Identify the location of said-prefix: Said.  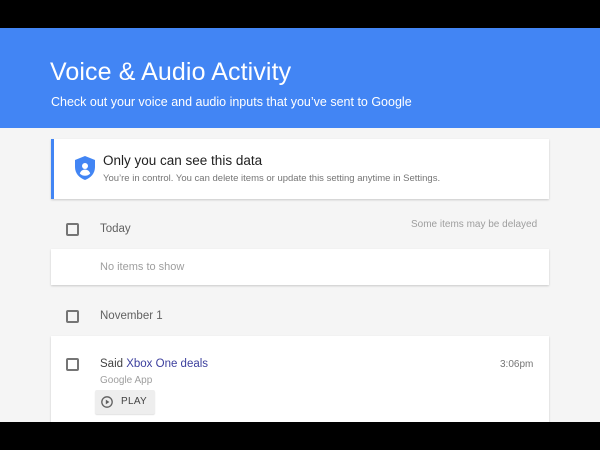
(113, 364).